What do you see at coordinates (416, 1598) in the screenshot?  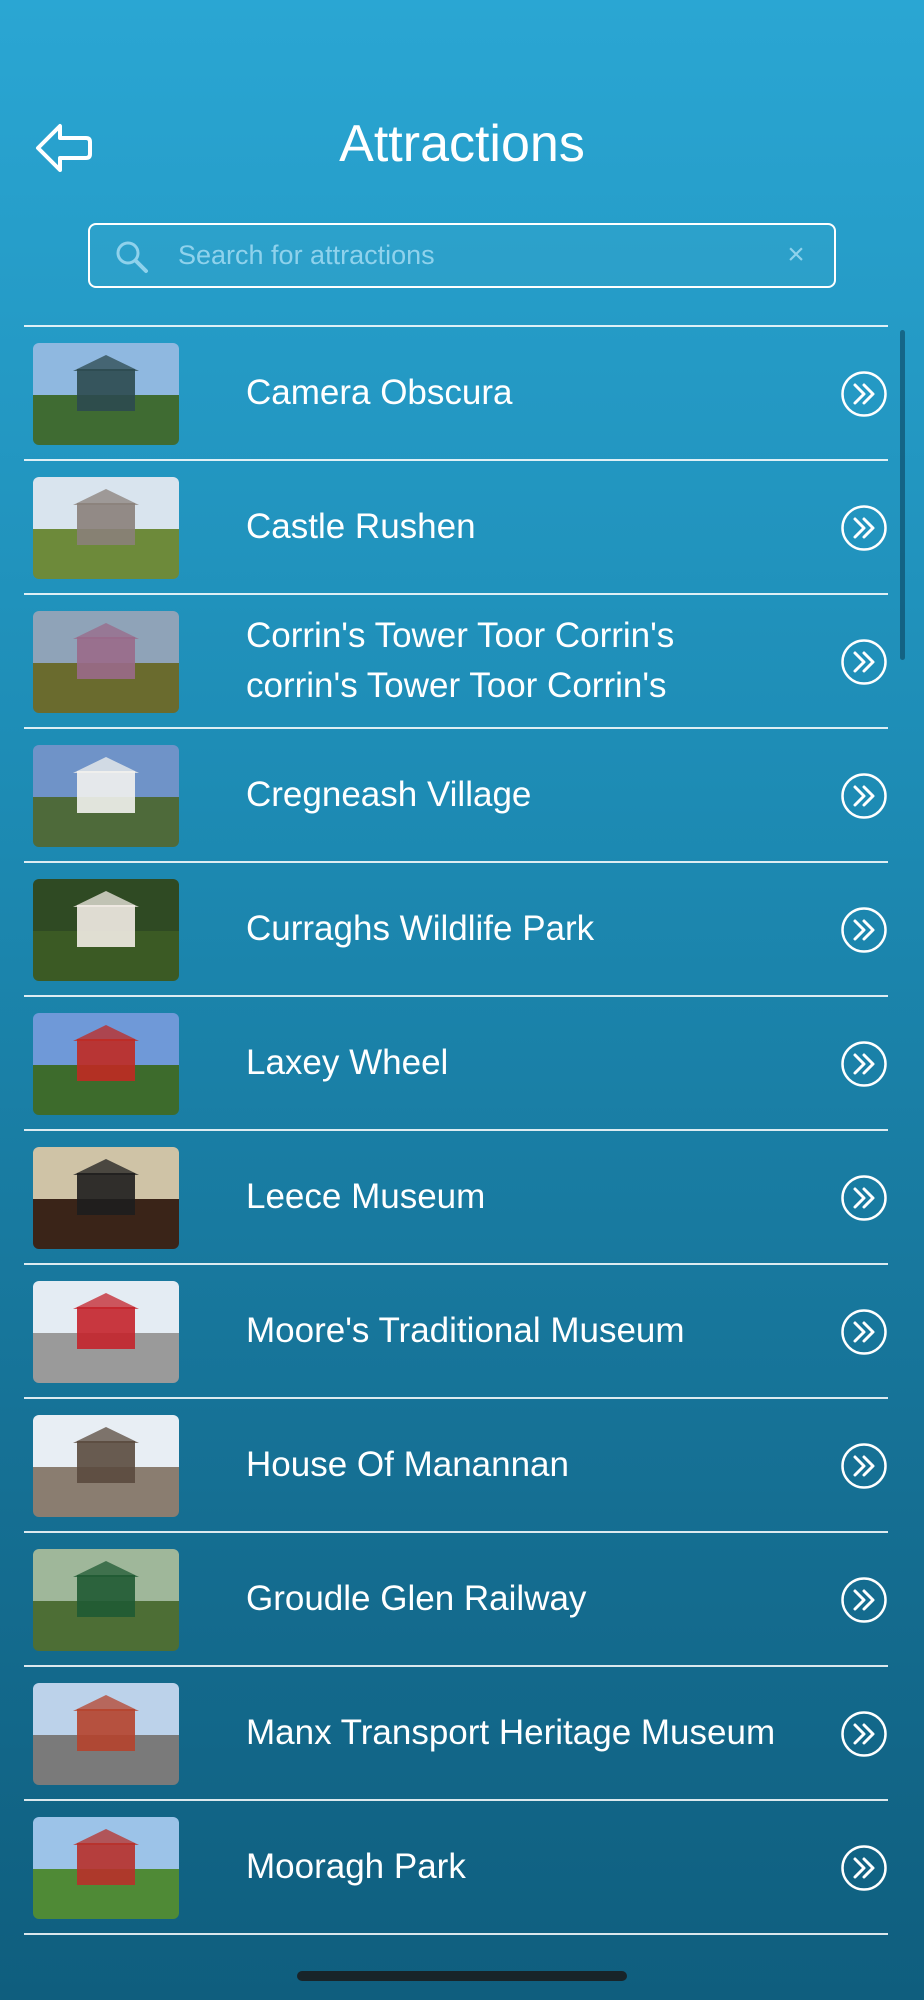 I see `attraction-label: Groudle Glen Railway` at bounding box center [416, 1598].